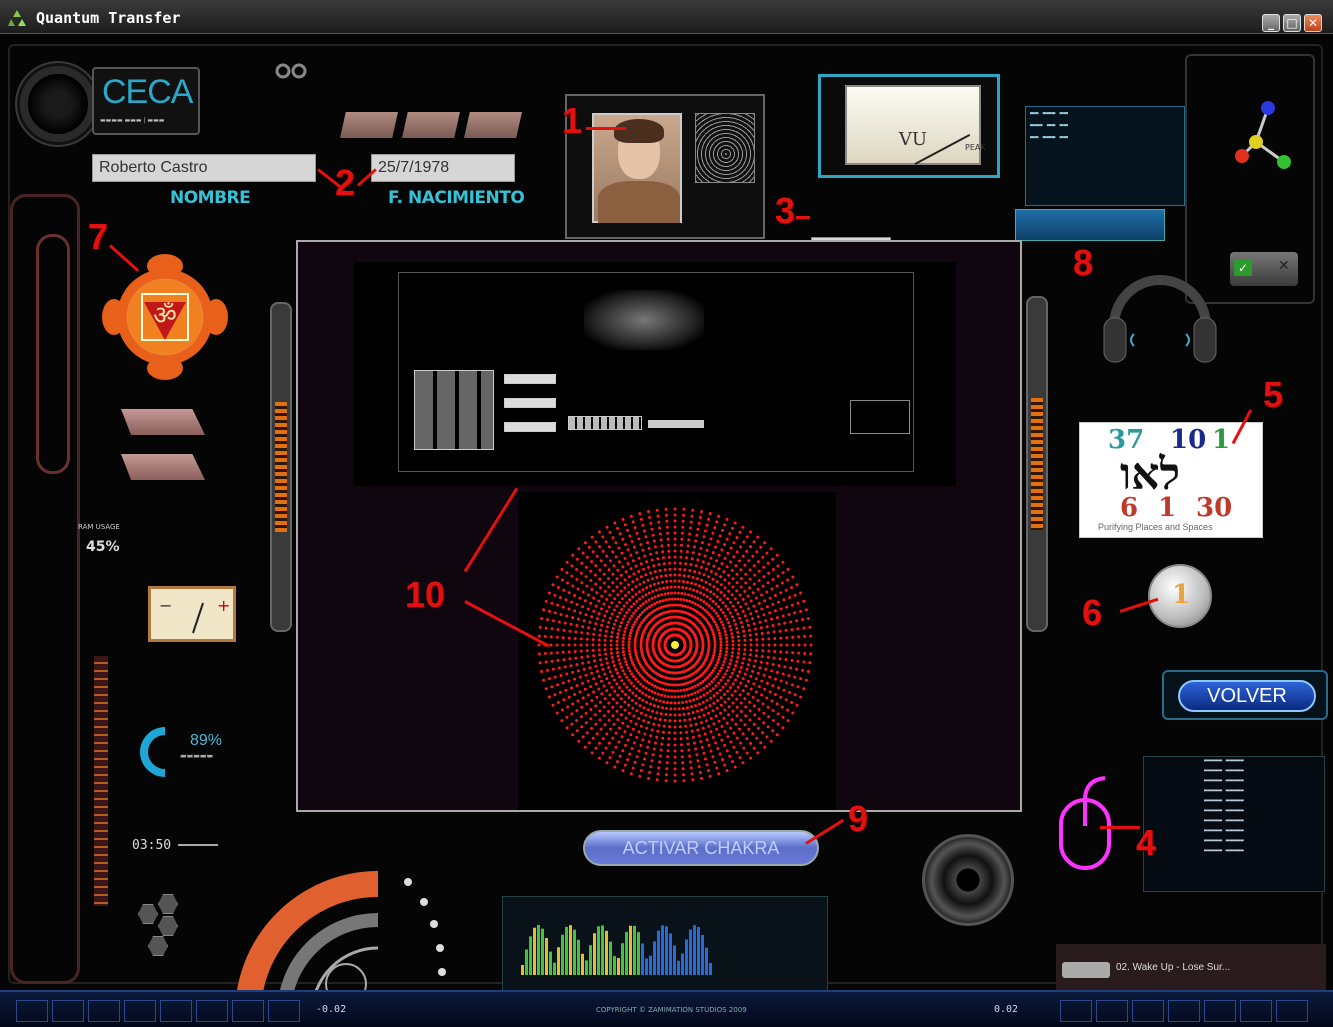  Describe the element at coordinates (701, 848) in the screenshot. I see `activar-chakra-button: ACTIVAR CHAKRA` at that location.